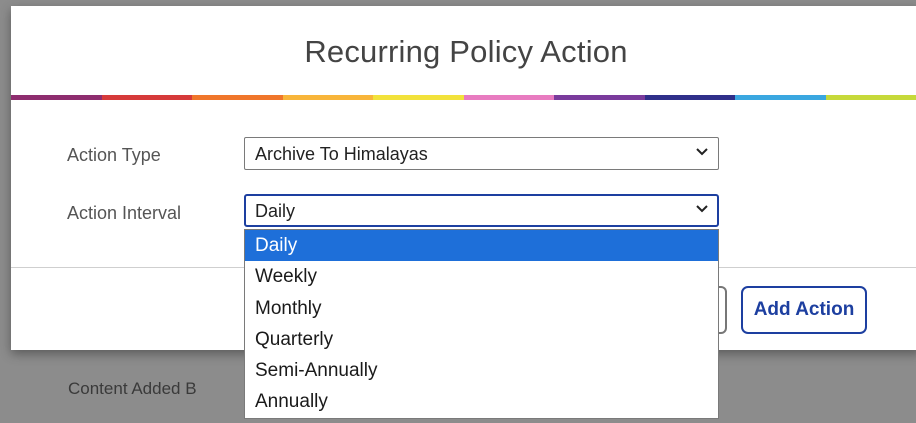 This screenshot has width=916, height=423. What do you see at coordinates (481, 370) in the screenshot?
I see `interval-option-semi-annually: Semi-Annually` at bounding box center [481, 370].